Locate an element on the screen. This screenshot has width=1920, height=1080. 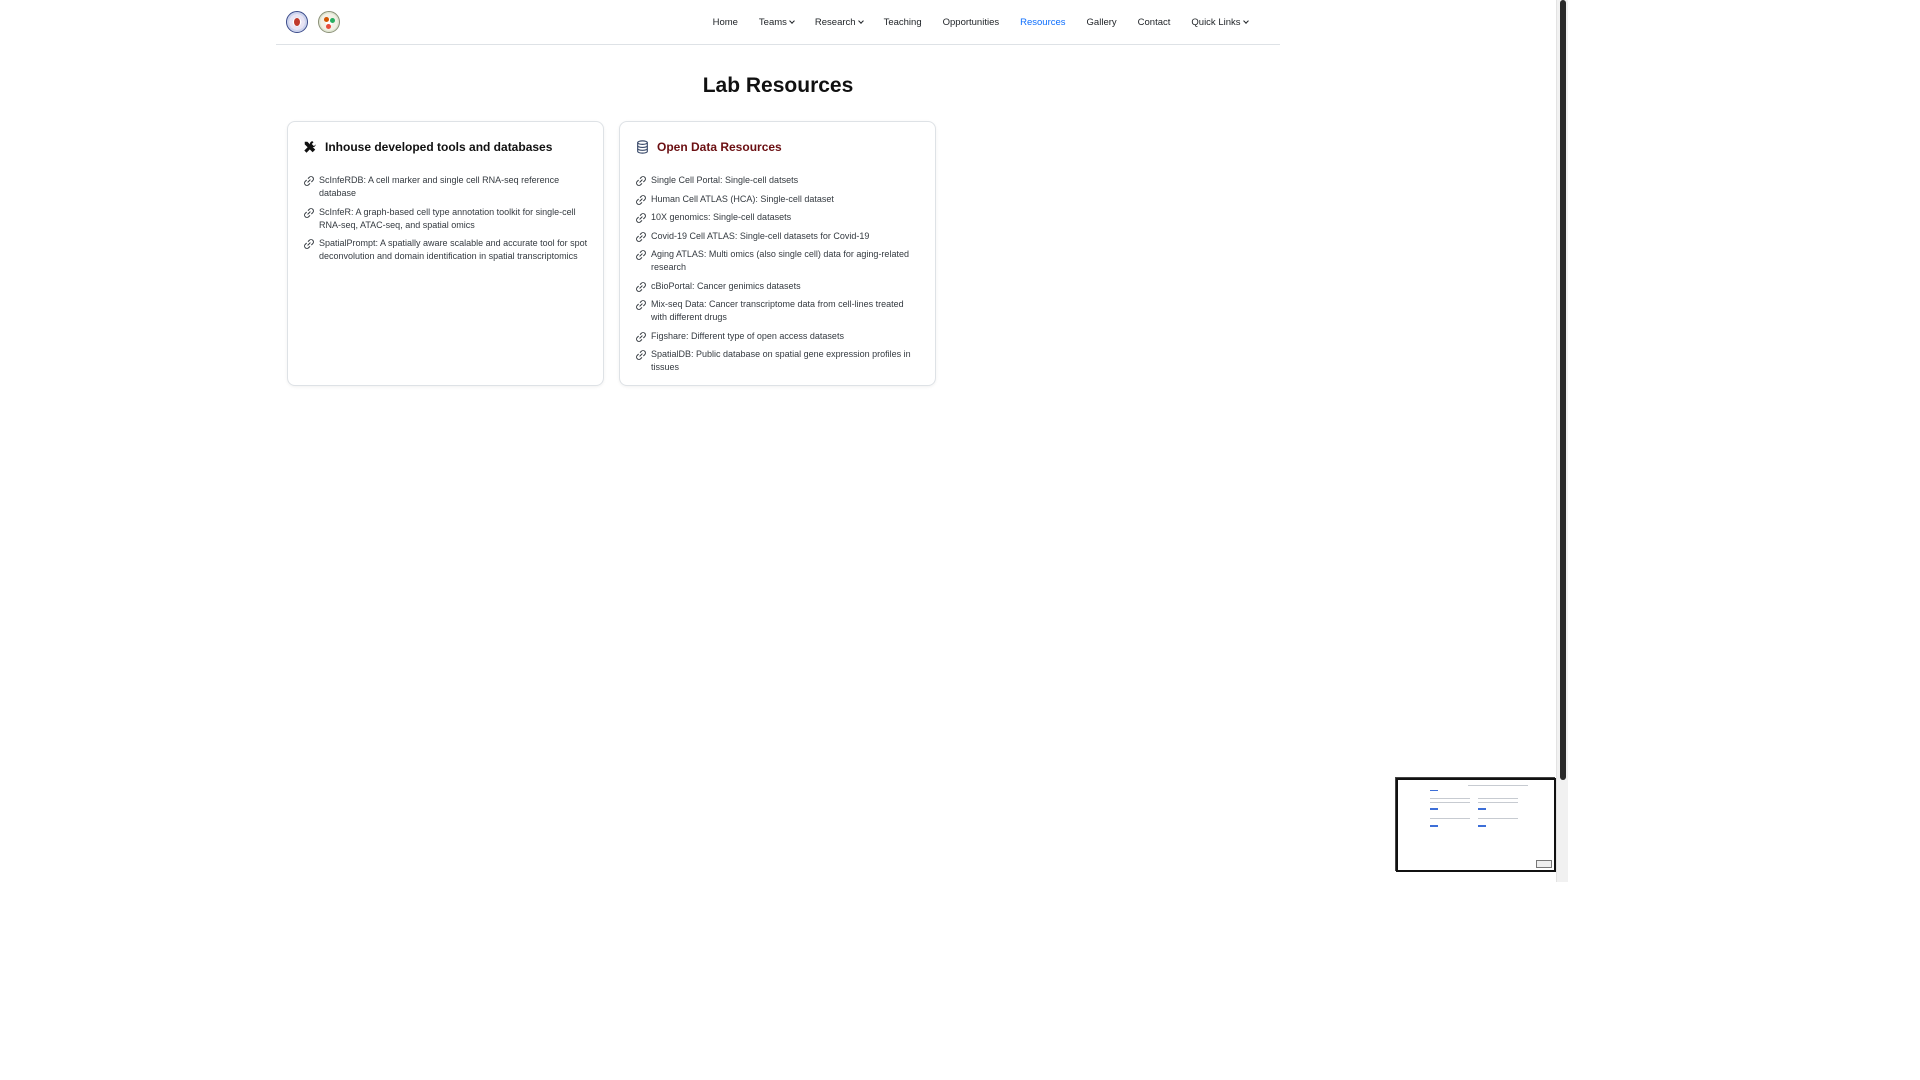
nav-opportunities: Opportunities is located at coordinates (971, 22).